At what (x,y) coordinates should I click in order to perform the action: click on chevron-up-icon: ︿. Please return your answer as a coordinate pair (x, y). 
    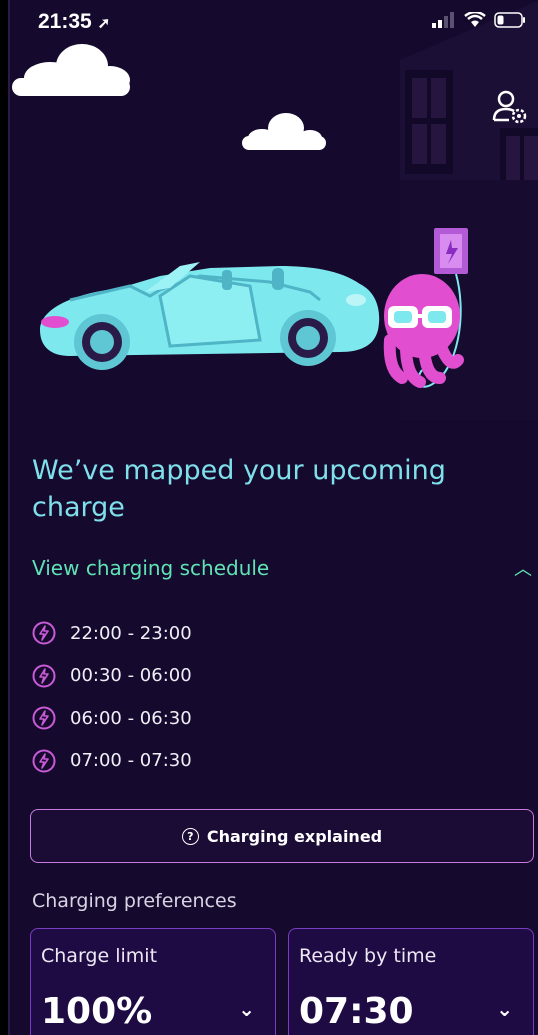
    Looking at the image, I should click on (523, 569).